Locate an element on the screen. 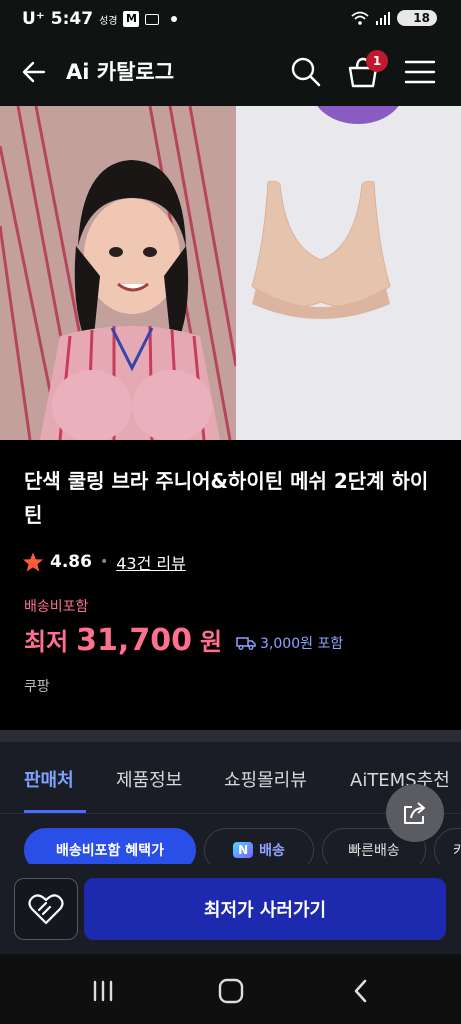 Image resolution: width=461 pixels, height=1024 pixels. wishlist-button is located at coordinates (46, 909).